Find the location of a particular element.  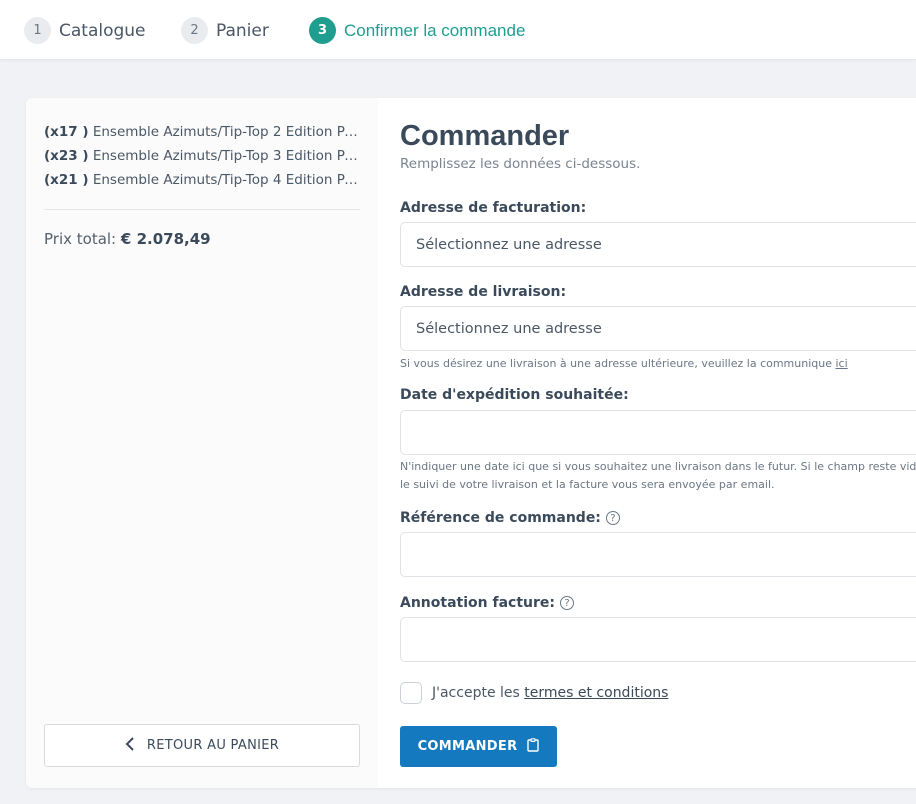

step-label: Panier is located at coordinates (242, 30).